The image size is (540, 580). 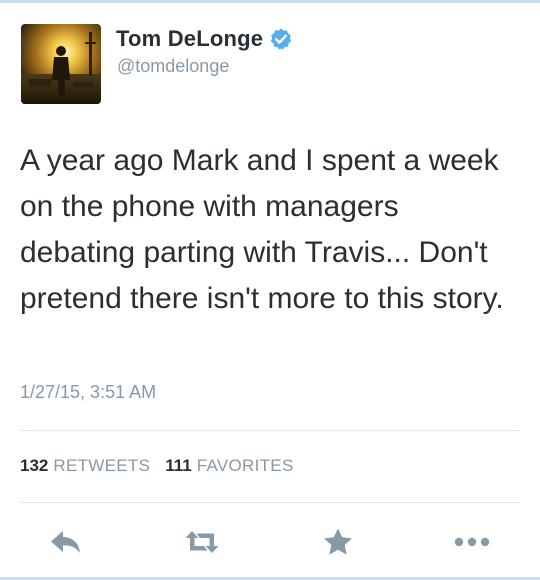 I want to click on reply-button, so click(x=66, y=542).